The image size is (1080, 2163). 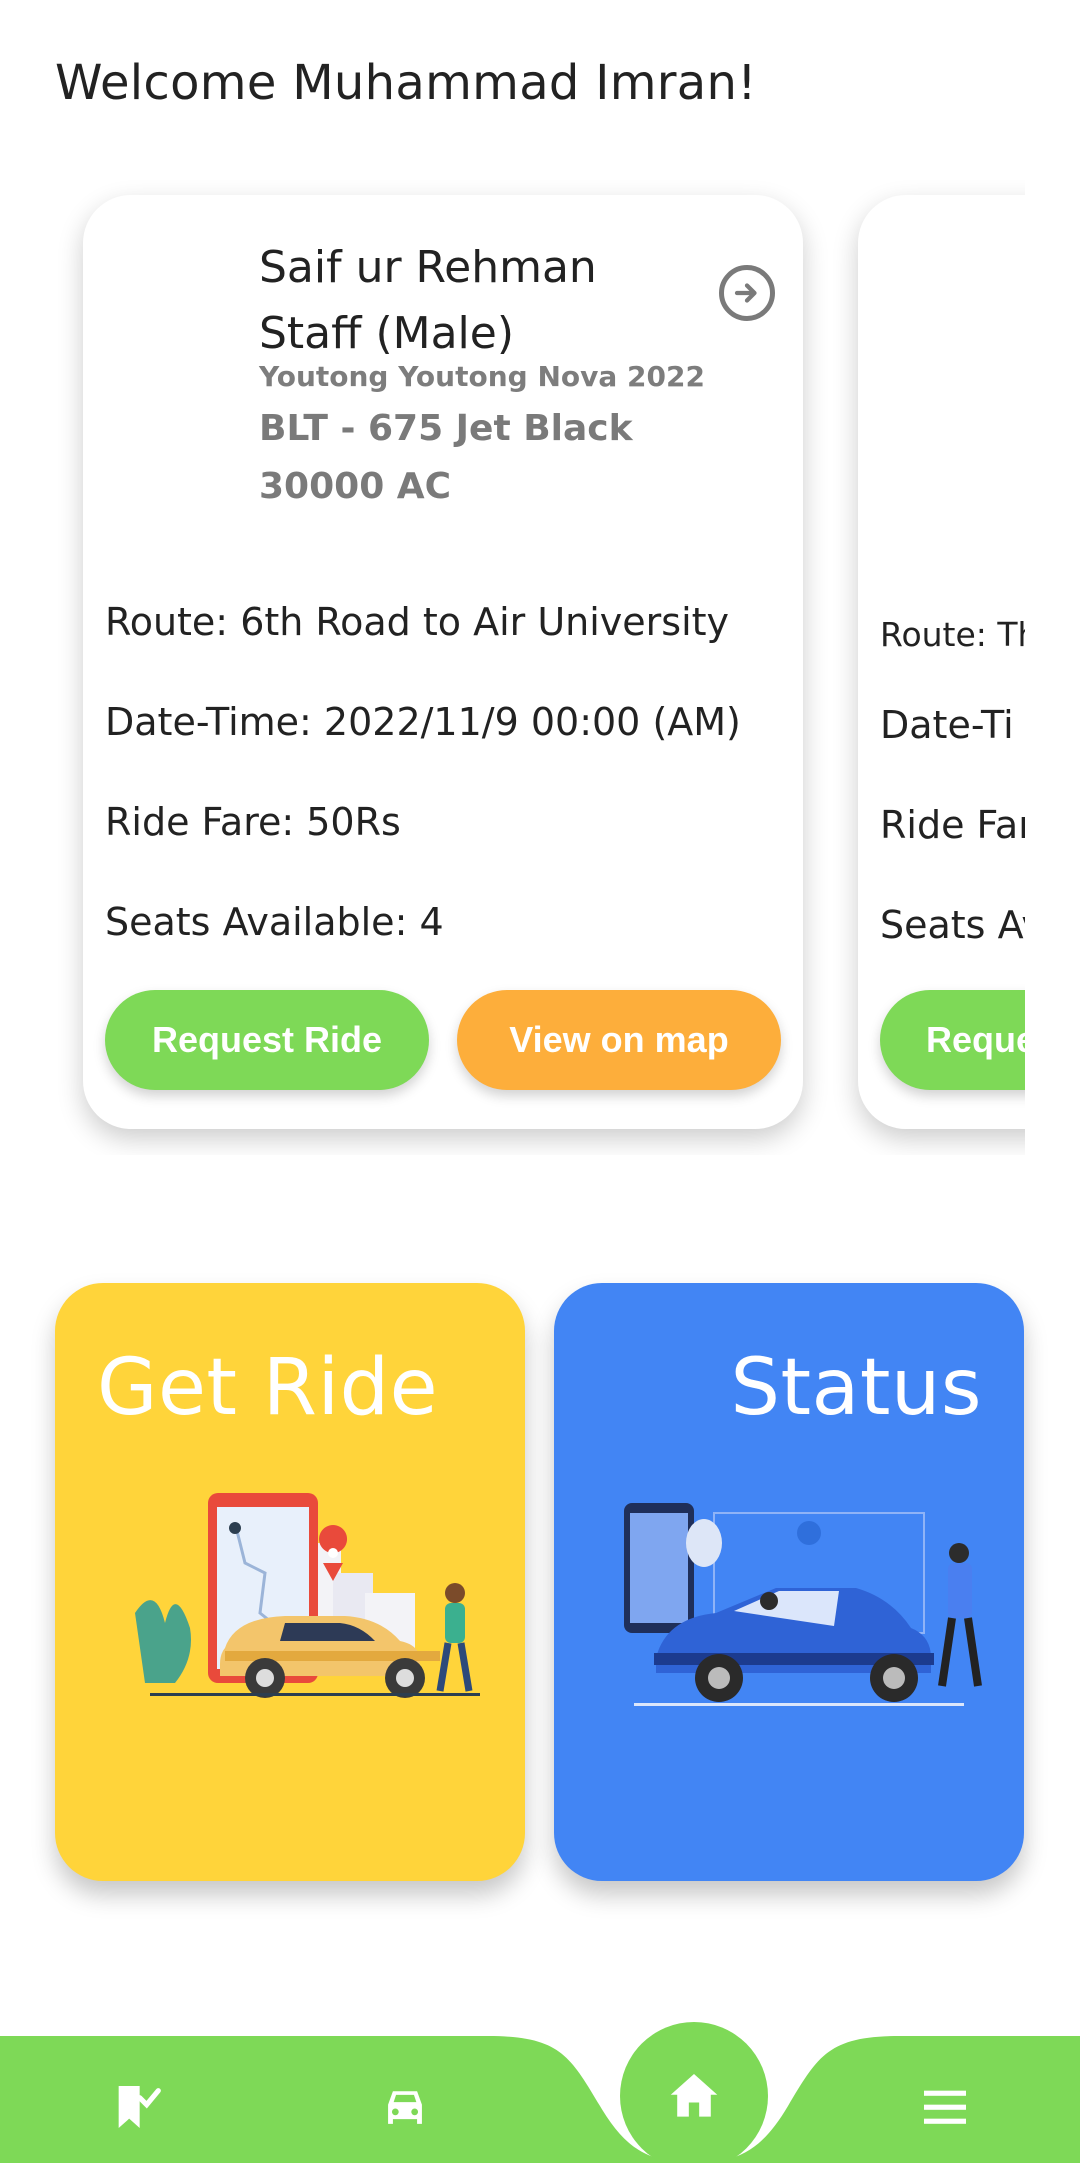 What do you see at coordinates (428, 267) in the screenshot?
I see `driver-name: Saif ur Rehman` at bounding box center [428, 267].